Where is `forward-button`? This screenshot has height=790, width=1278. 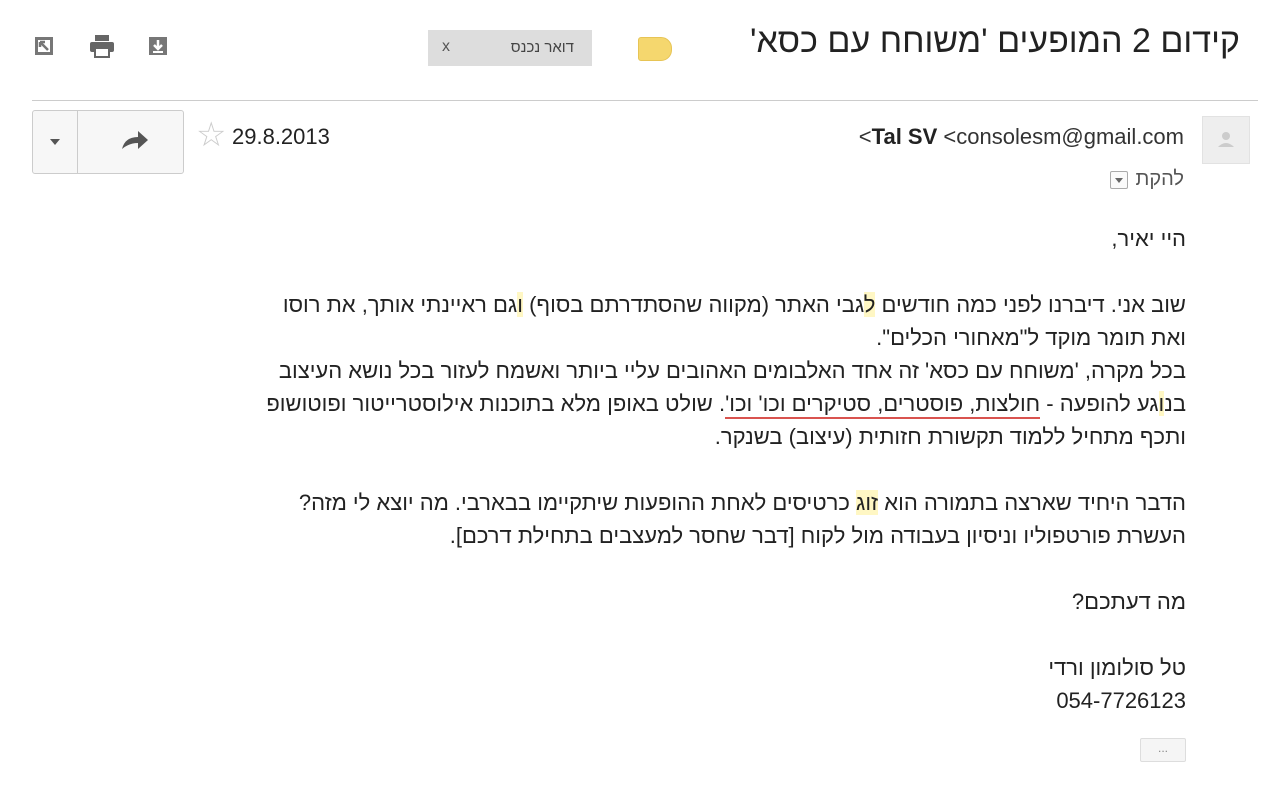
forward-button is located at coordinates (130, 142).